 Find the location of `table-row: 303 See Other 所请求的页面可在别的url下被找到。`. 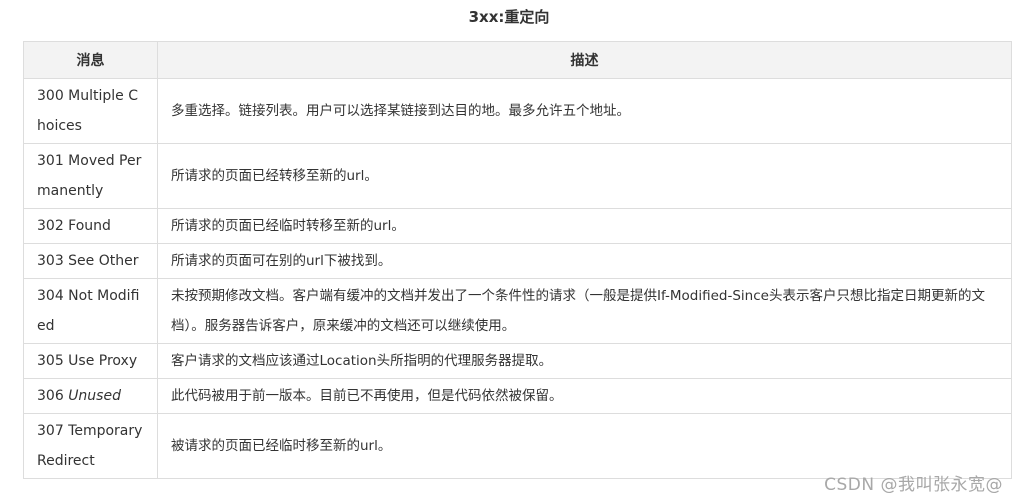

table-row: 303 See Other 所请求的页面可在别的url下被找到。 is located at coordinates (517, 261).